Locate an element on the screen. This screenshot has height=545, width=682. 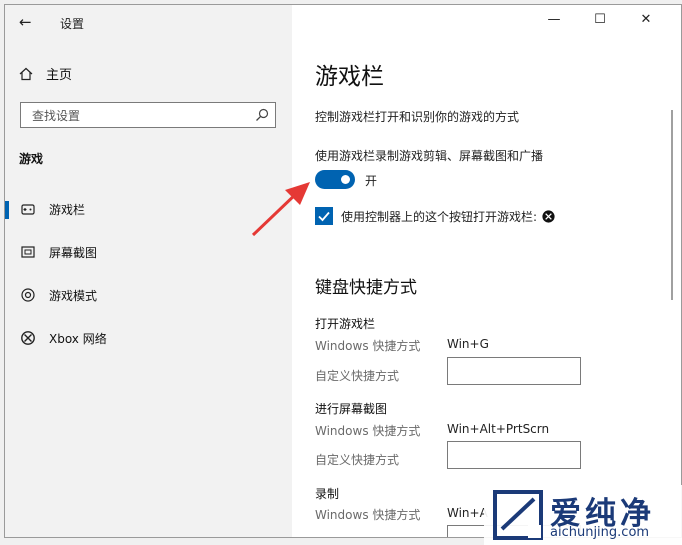
checkbox-label-text: 使用控制器上的这个按钮打开游戏栏: is located at coordinates (439, 217).